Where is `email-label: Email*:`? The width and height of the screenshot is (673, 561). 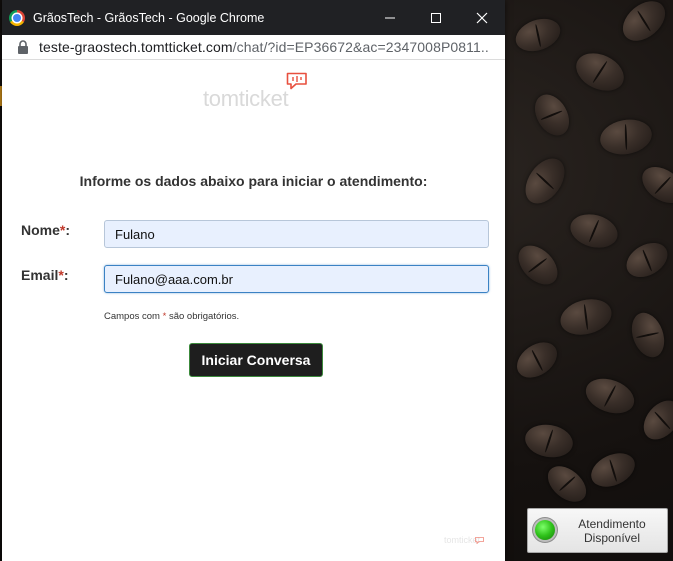
email-label: Email*: is located at coordinates (45, 275).